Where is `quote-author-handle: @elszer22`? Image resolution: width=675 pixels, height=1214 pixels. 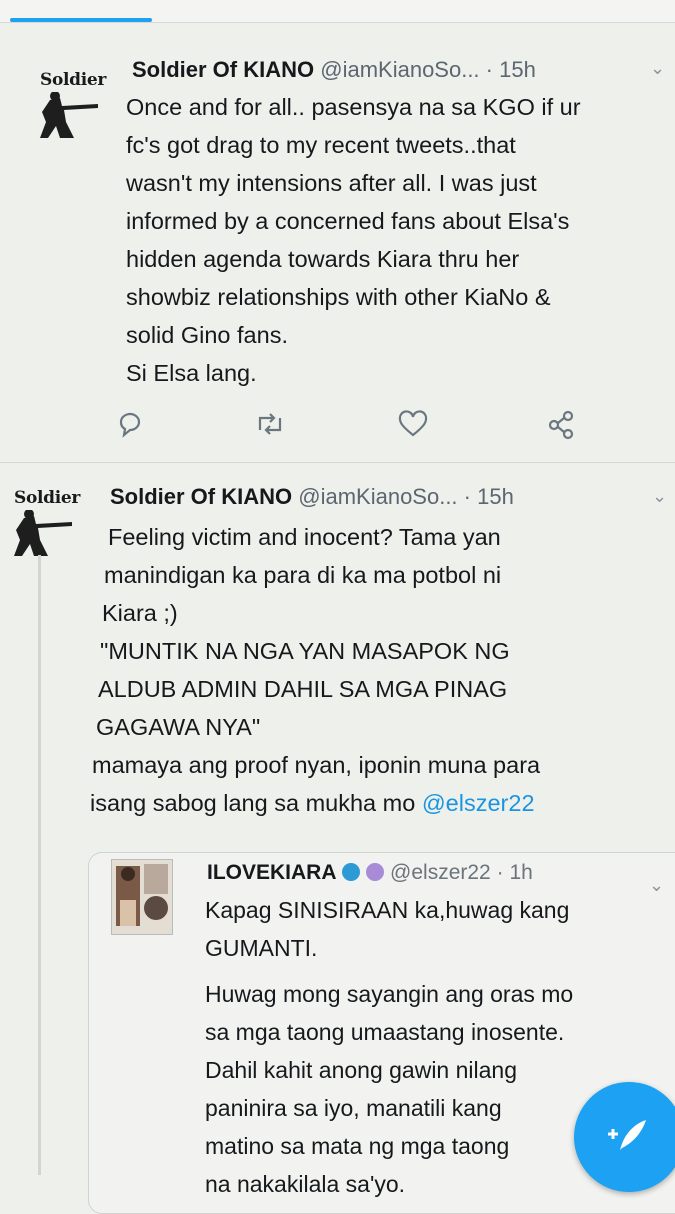 quote-author-handle: @elszer22 is located at coordinates (440, 872).